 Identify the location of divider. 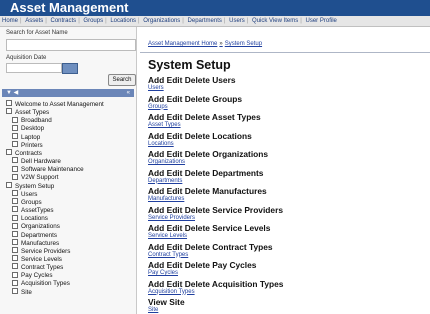
(285, 52).